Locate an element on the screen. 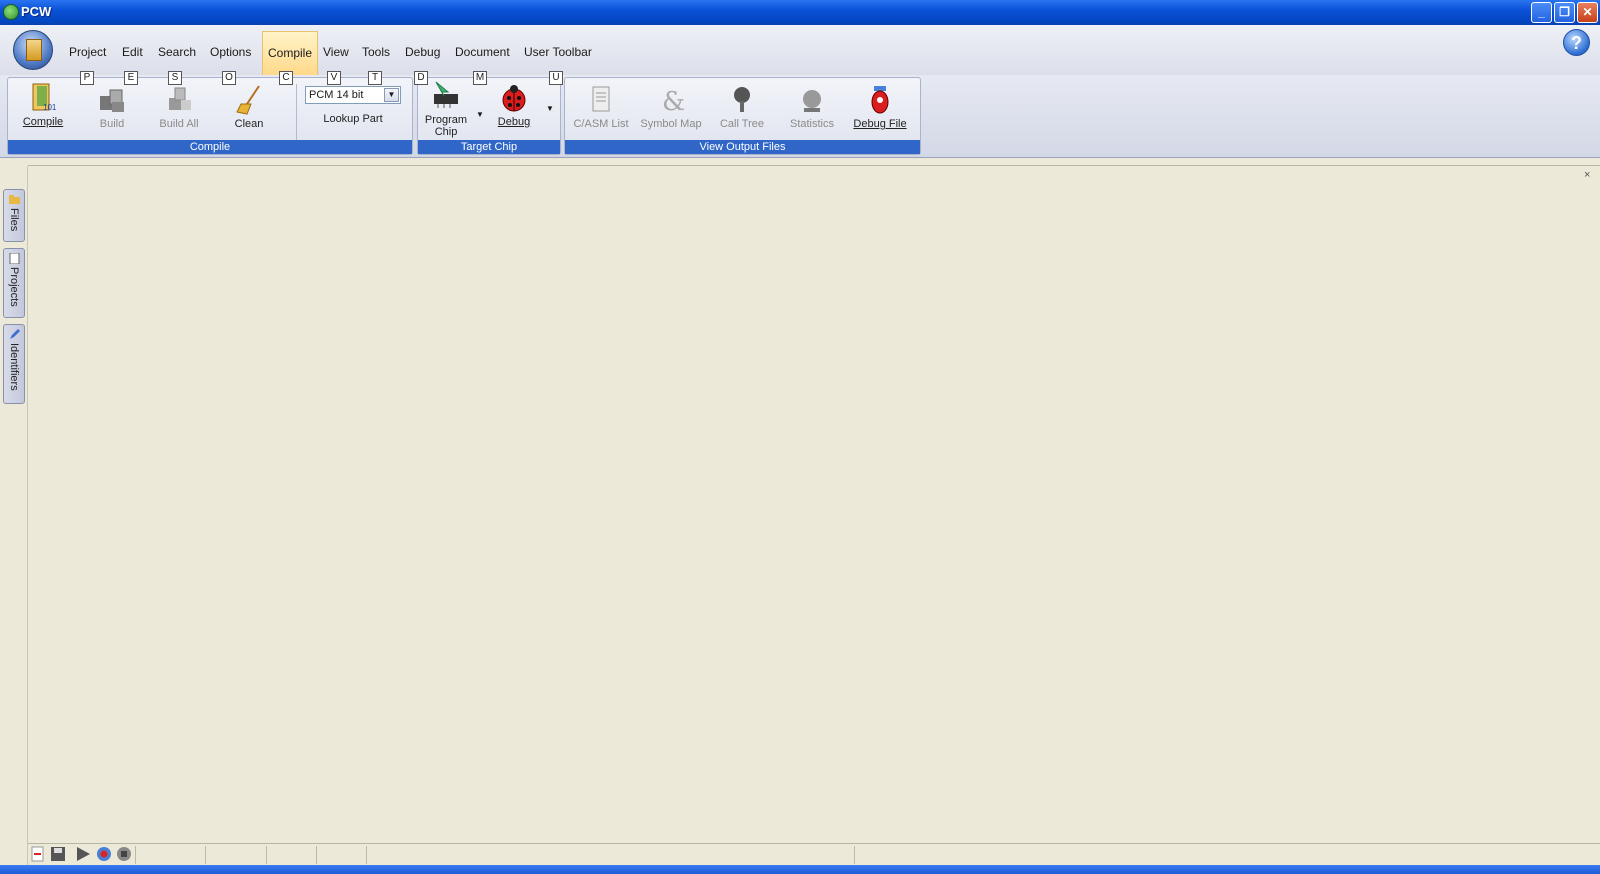 This screenshot has height=874, width=1600. record-macro-icon is located at coordinates (104, 854).